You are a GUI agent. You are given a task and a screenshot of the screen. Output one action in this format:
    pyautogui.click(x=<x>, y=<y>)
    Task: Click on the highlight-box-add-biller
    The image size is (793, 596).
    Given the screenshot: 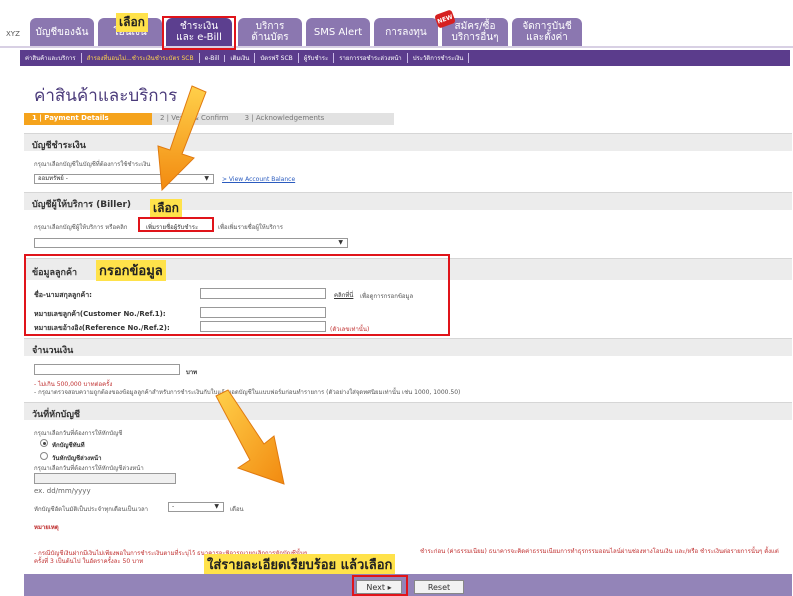 What is the action you would take?
    pyautogui.click(x=176, y=224)
    